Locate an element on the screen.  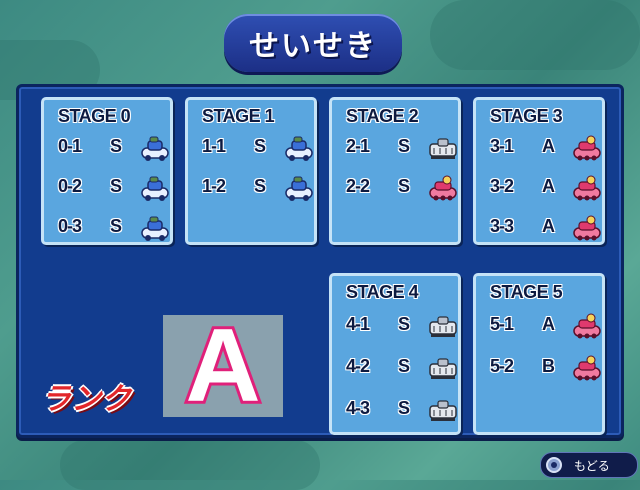
stage-row: 4-2 S is located at coordinates (400, 369).